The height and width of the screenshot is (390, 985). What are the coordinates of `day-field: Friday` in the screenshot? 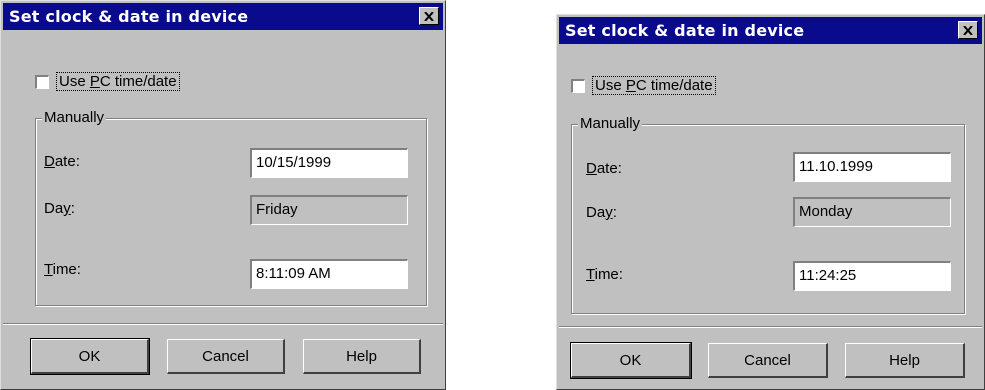 It's located at (329, 210).